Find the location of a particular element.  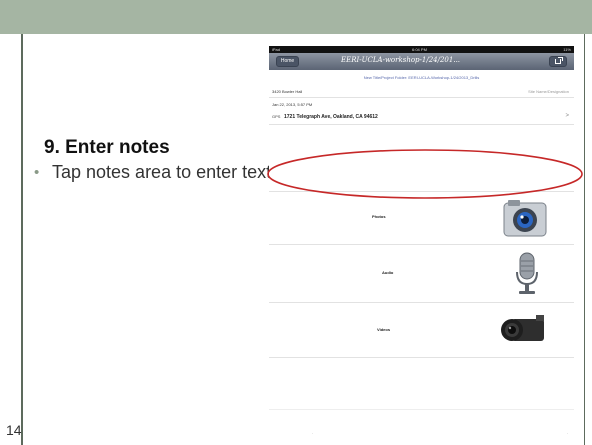

timestamp: Jan 22, 2013, 5:57 PM is located at coordinates (292, 104).